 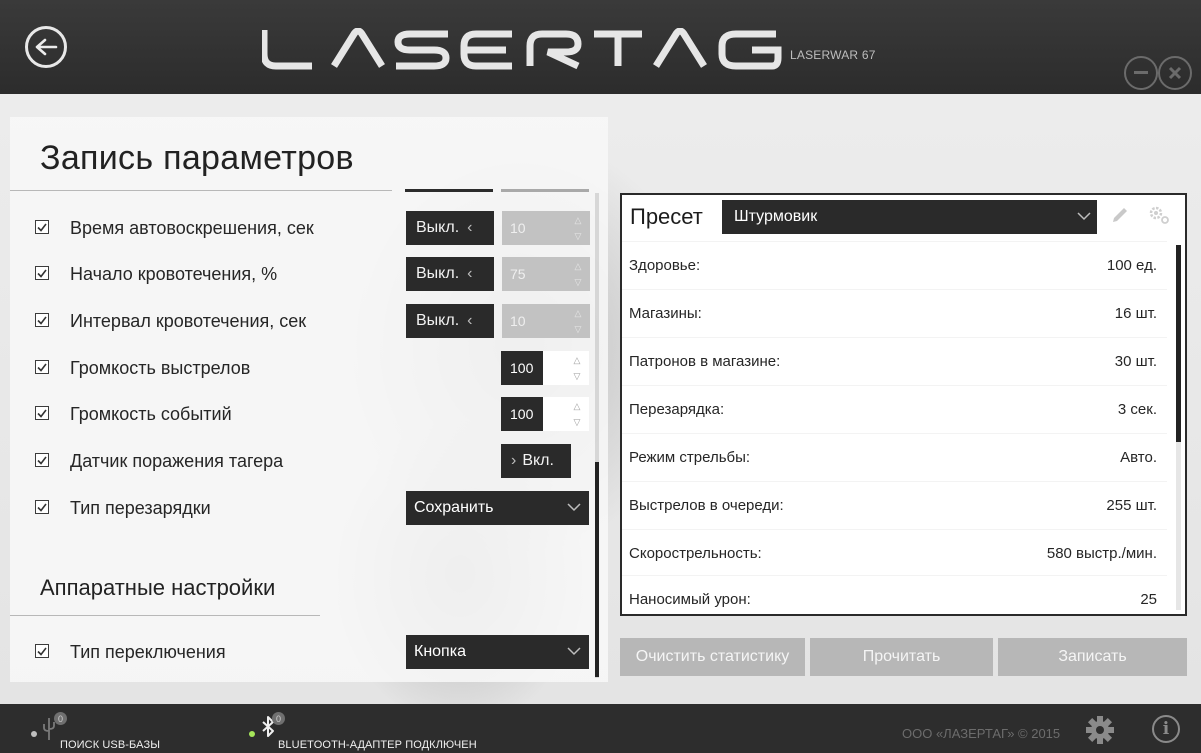 I want to click on param-row-bleeding-interval: Интервал кровотечения, сек Выкл. ‹ 10 △ ▽, so click(x=309, y=320).